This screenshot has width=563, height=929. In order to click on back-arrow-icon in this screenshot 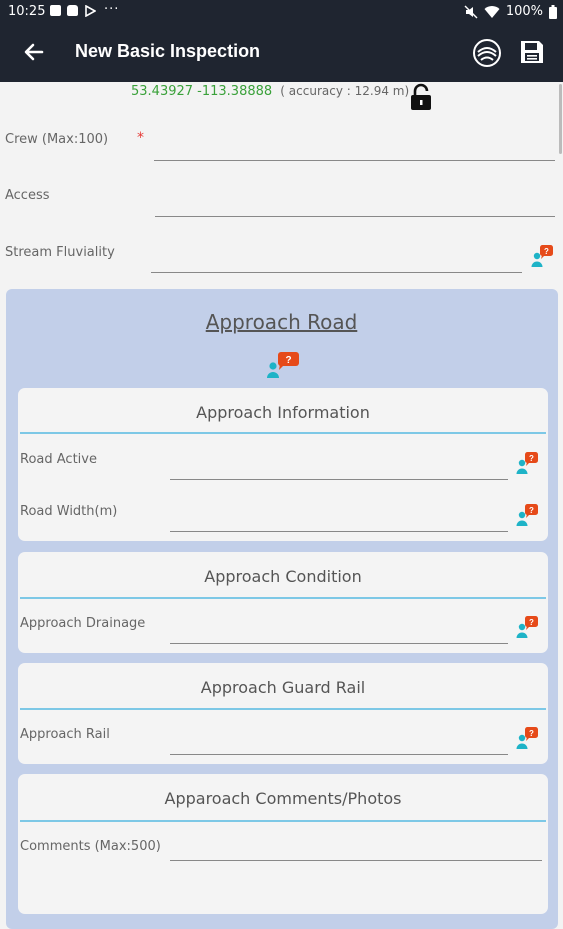, I will do `click(34, 52)`.